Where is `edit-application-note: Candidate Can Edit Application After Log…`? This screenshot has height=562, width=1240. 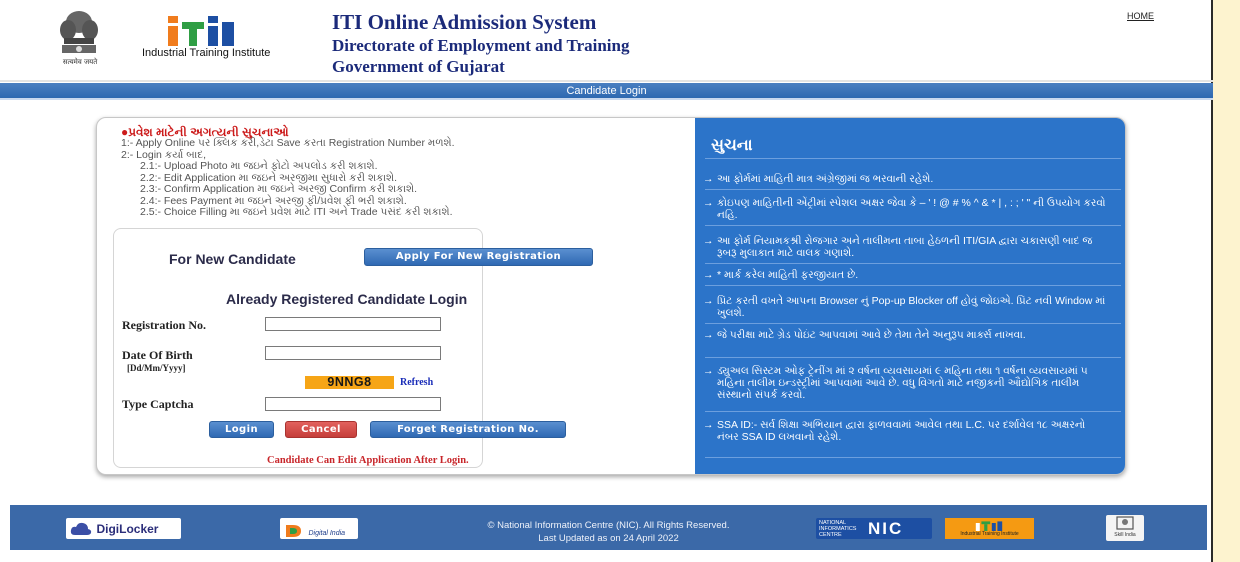
edit-application-note: Candidate Can Edit Application After Log… is located at coordinates (368, 460).